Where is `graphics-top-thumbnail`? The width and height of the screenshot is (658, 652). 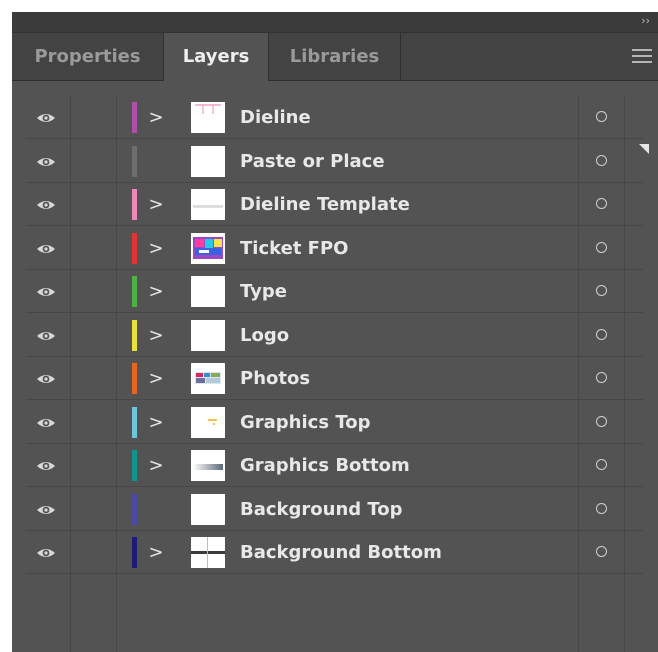
graphics-top-thumbnail is located at coordinates (208, 422).